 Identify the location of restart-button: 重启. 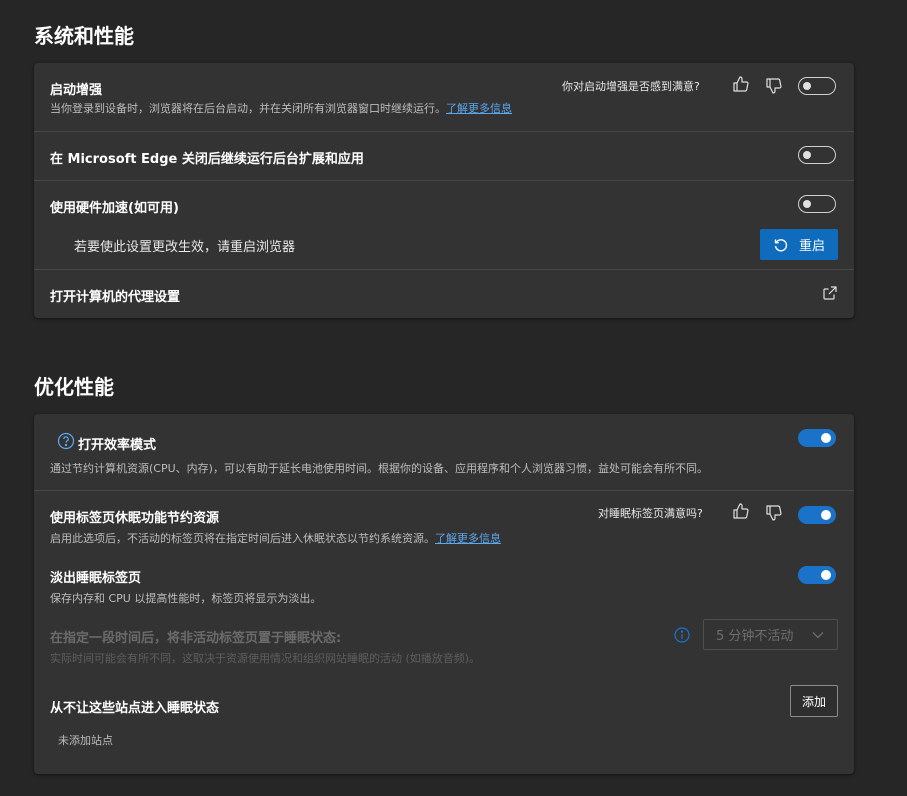
(799, 244).